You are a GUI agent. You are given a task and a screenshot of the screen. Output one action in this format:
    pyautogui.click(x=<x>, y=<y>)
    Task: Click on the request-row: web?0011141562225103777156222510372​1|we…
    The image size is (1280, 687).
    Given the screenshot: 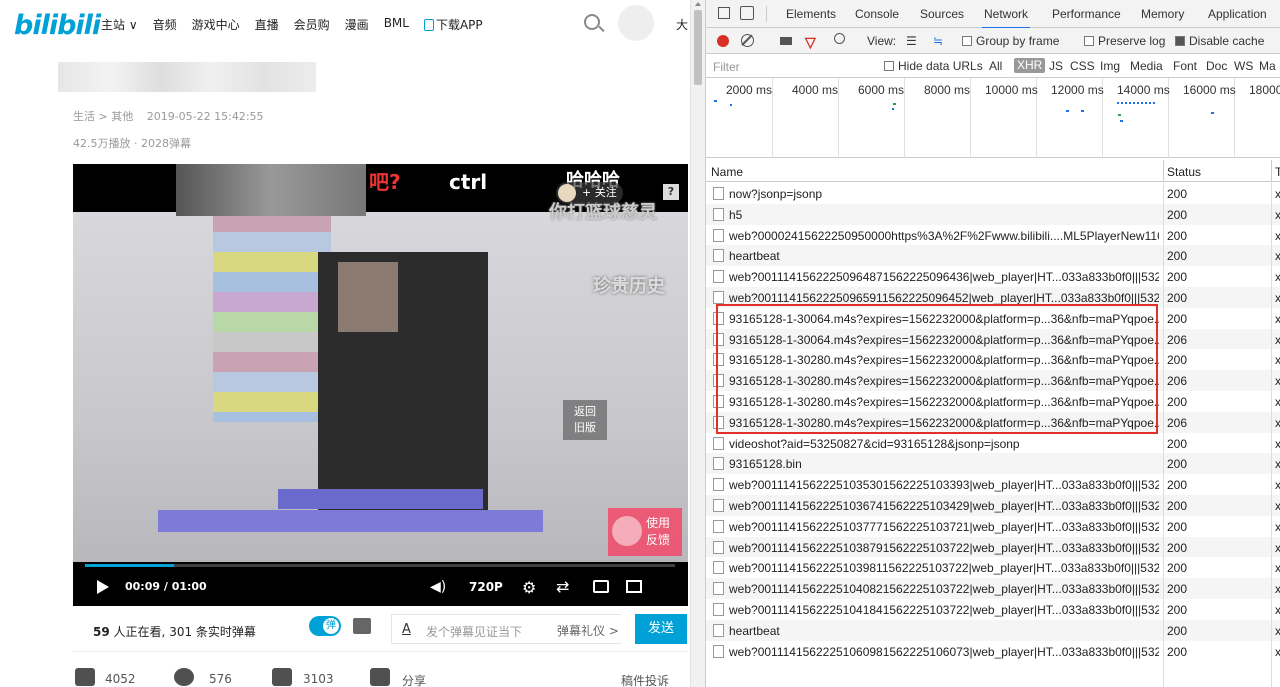 What is the action you would take?
    pyautogui.click(x=993, y=526)
    